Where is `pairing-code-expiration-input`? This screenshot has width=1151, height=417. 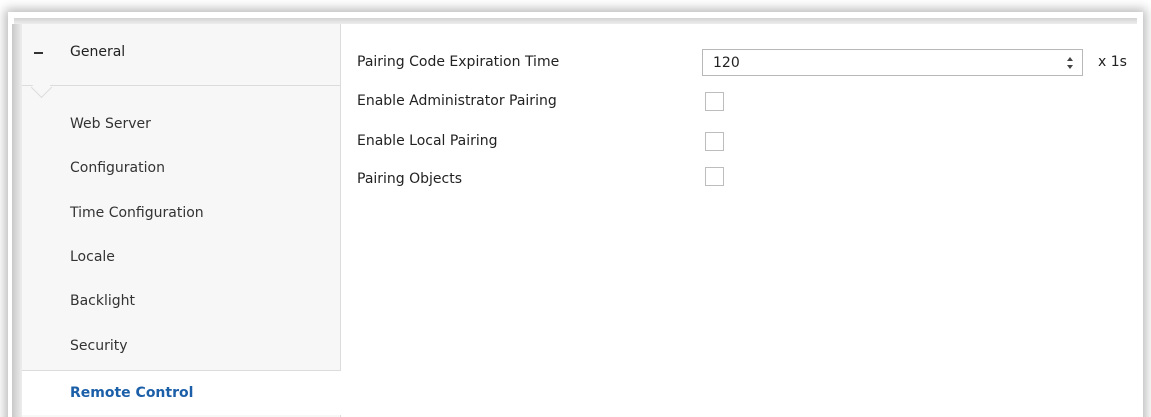 pairing-code-expiration-input is located at coordinates (878, 62).